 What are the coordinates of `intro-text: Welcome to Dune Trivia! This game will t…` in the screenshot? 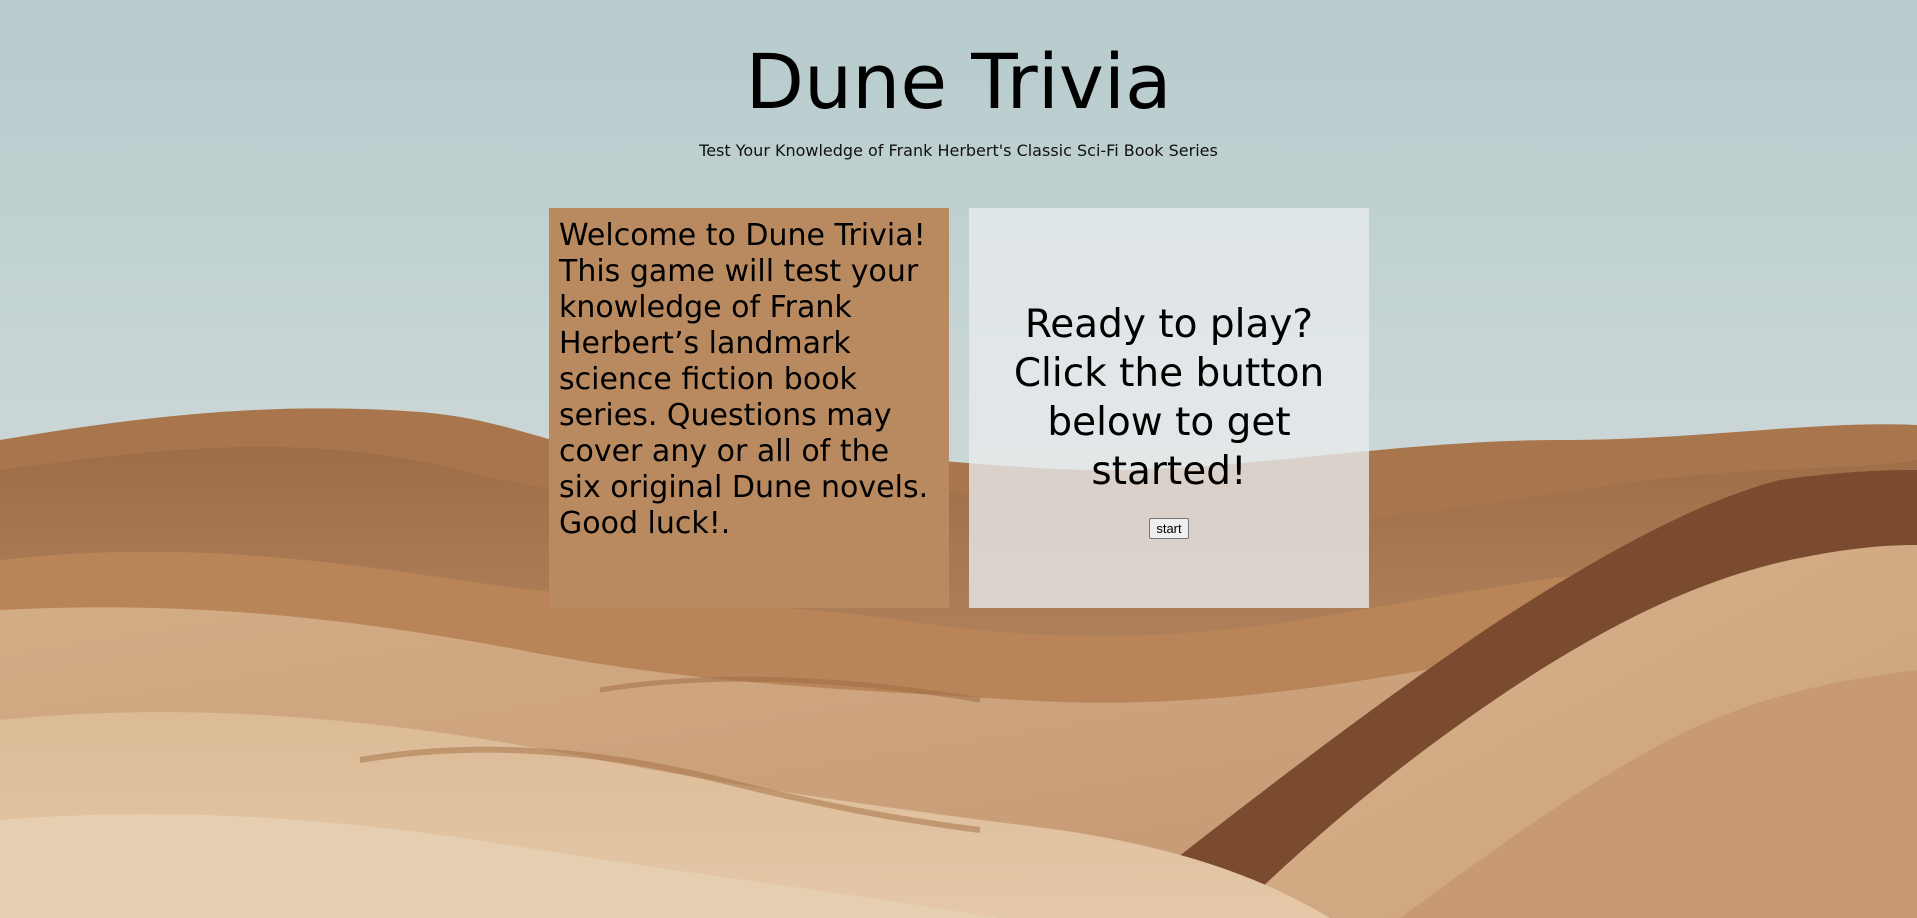 It's located at (744, 379).